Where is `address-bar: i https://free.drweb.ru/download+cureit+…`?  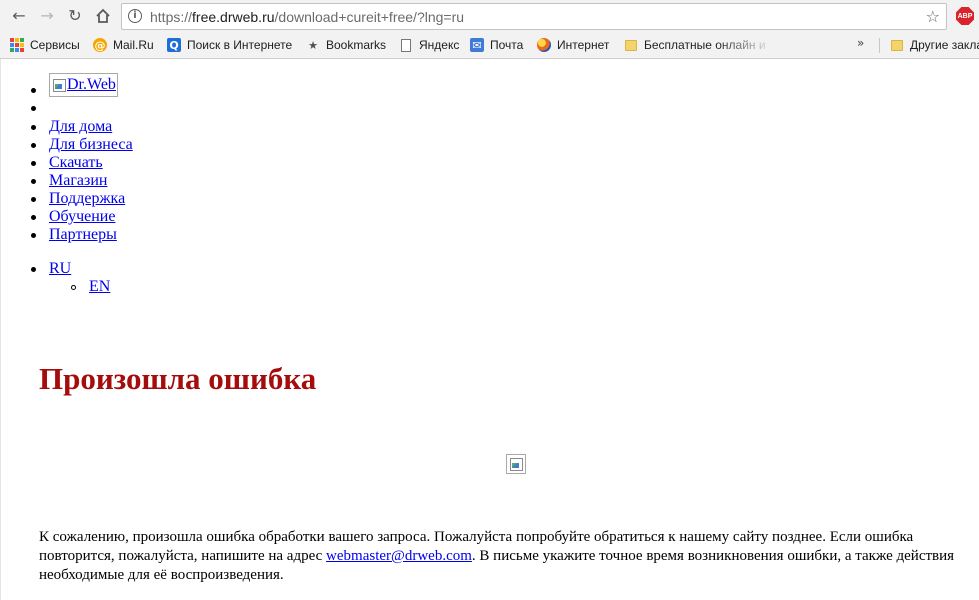 address-bar: i https://free.drweb.ru/download+cureit+… is located at coordinates (534, 16).